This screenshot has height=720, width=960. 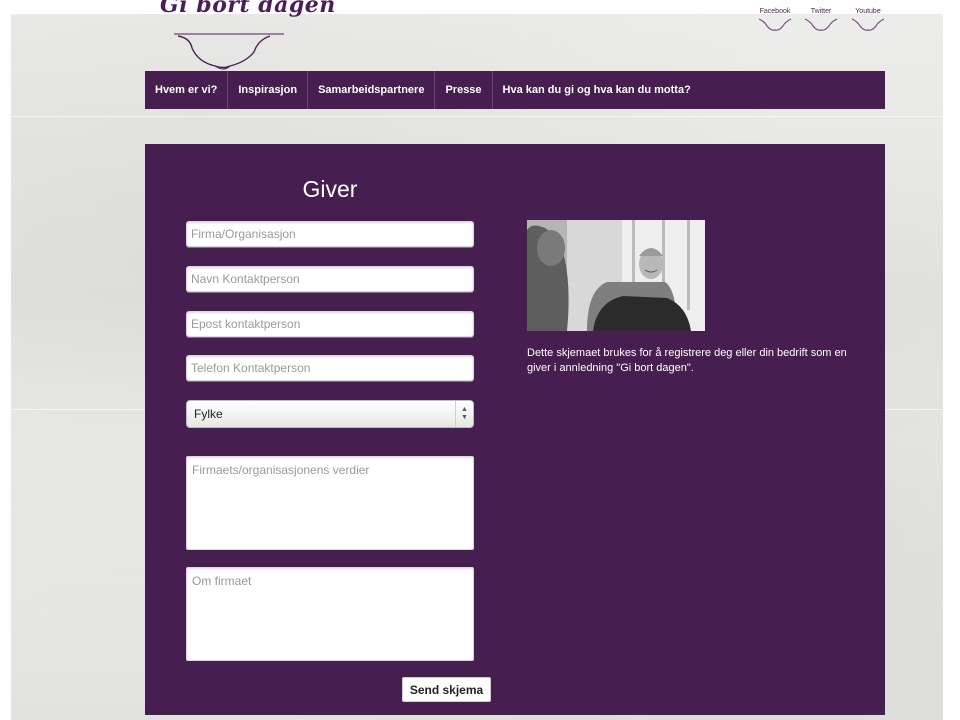 What do you see at coordinates (775, 11) in the screenshot?
I see `facebook-label: Facebook` at bounding box center [775, 11].